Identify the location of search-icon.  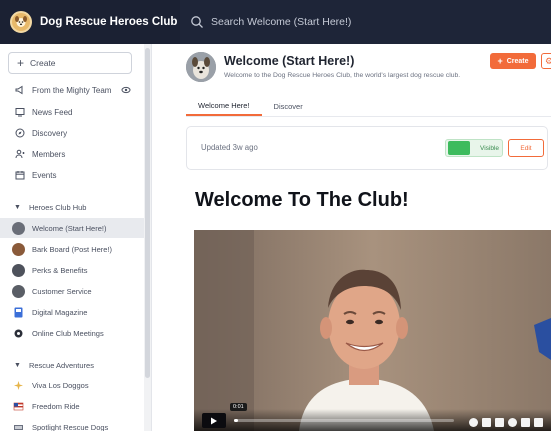
(197, 22).